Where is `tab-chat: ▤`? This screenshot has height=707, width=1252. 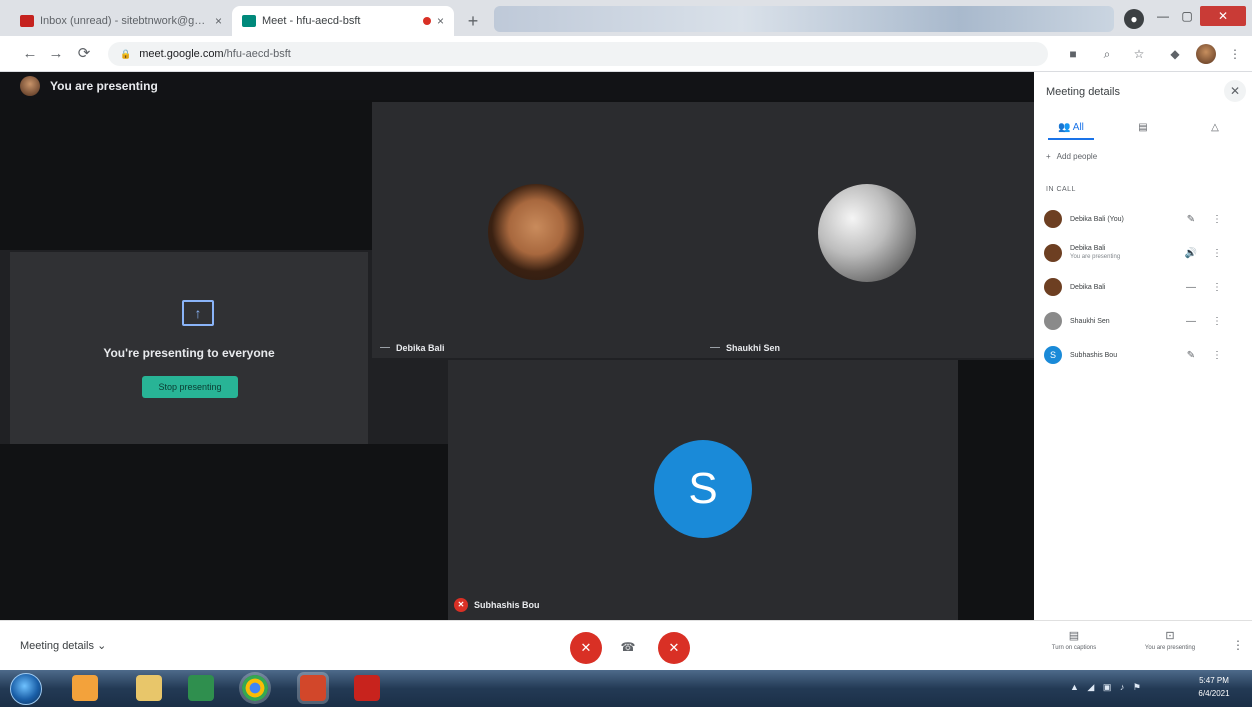 tab-chat: ▤ is located at coordinates (1143, 128).